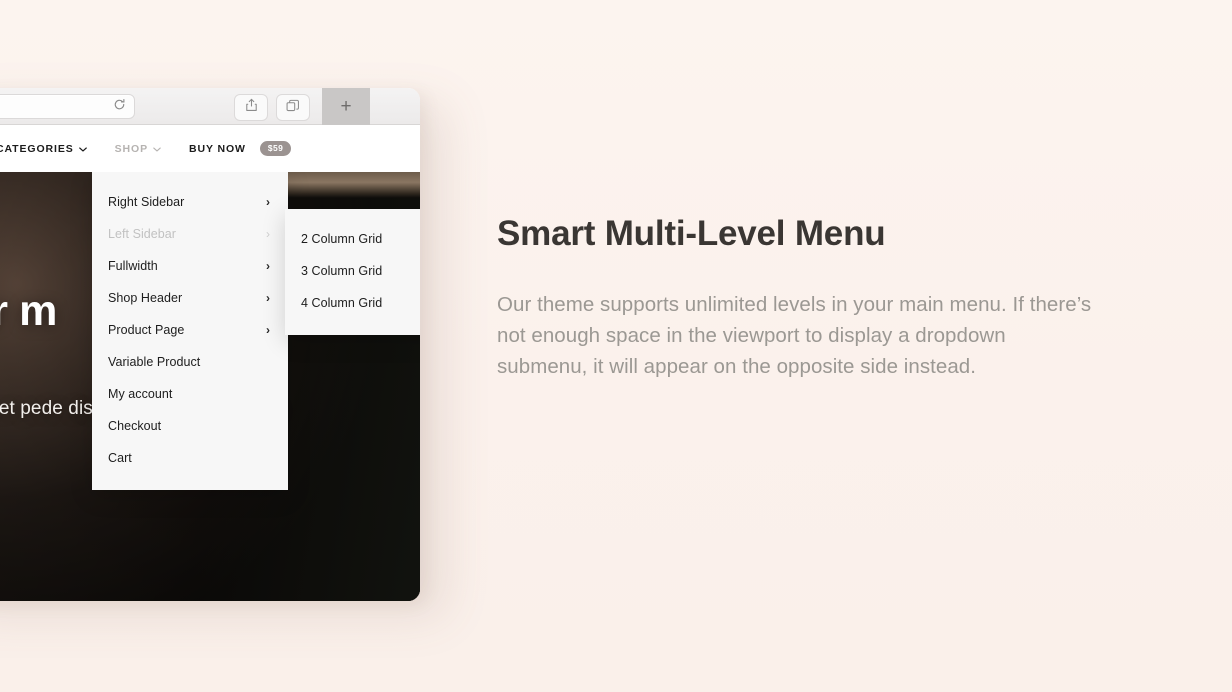 The height and width of the screenshot is (692, 1232). What do you see at coordinates (190, 202) in the screenshot?
I see `menu-item-right-sidebar: Right Sidebar ›` at bounding box center [190, 202].